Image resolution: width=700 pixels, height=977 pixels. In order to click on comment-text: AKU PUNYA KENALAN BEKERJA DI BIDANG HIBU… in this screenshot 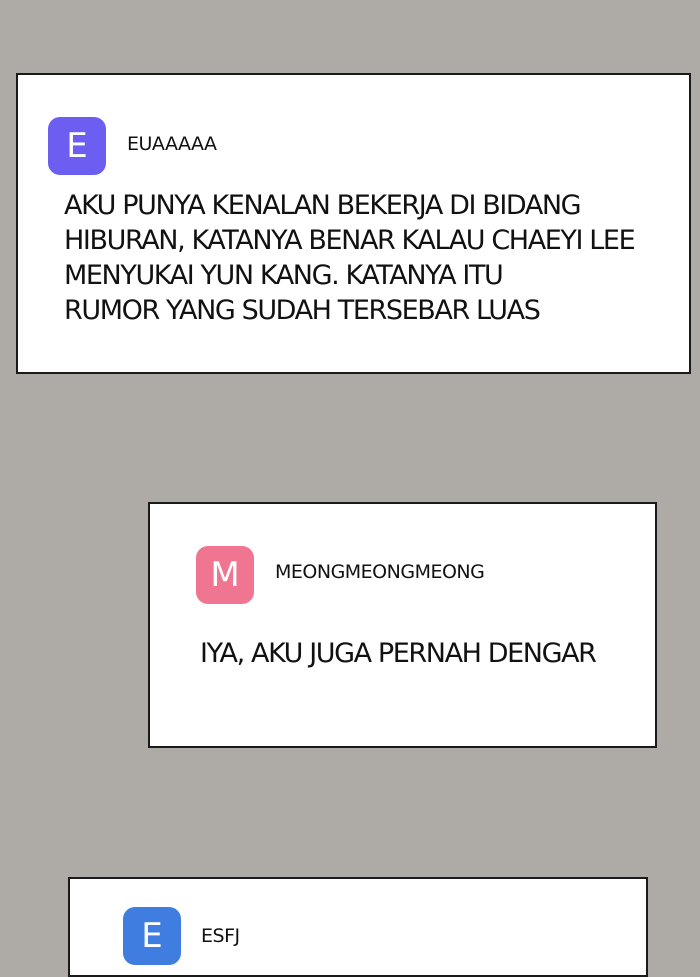, I will do `click(350, 258)`.